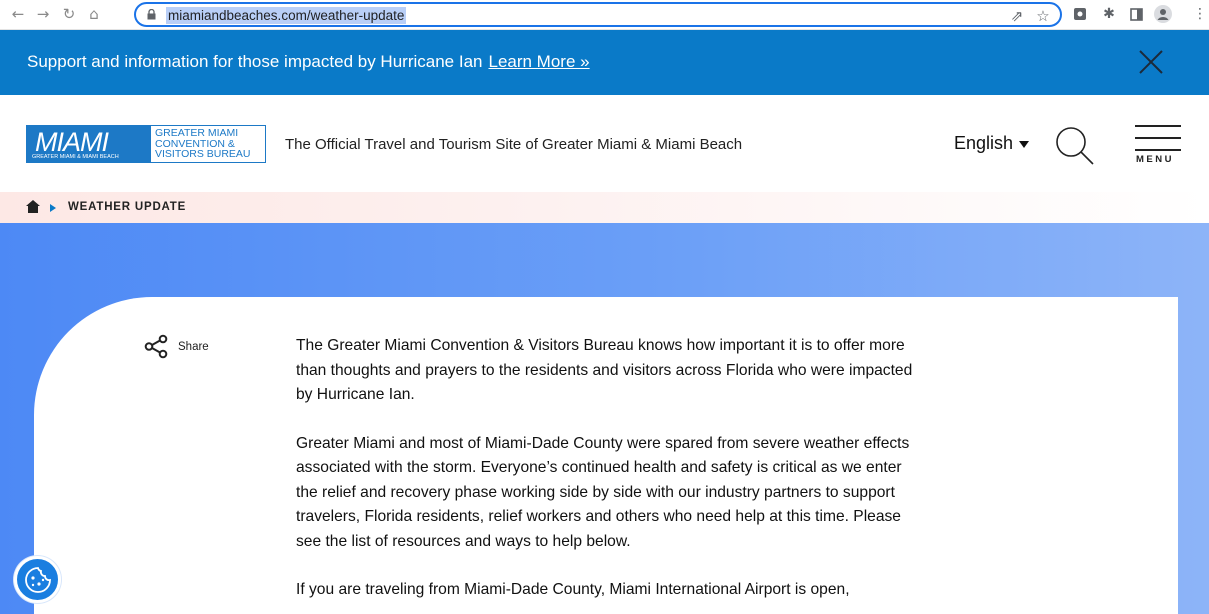 This screenshot has width=1209, height=614. I want to click on extensions-puzzle-icon: ✱, so click(1109, 14).